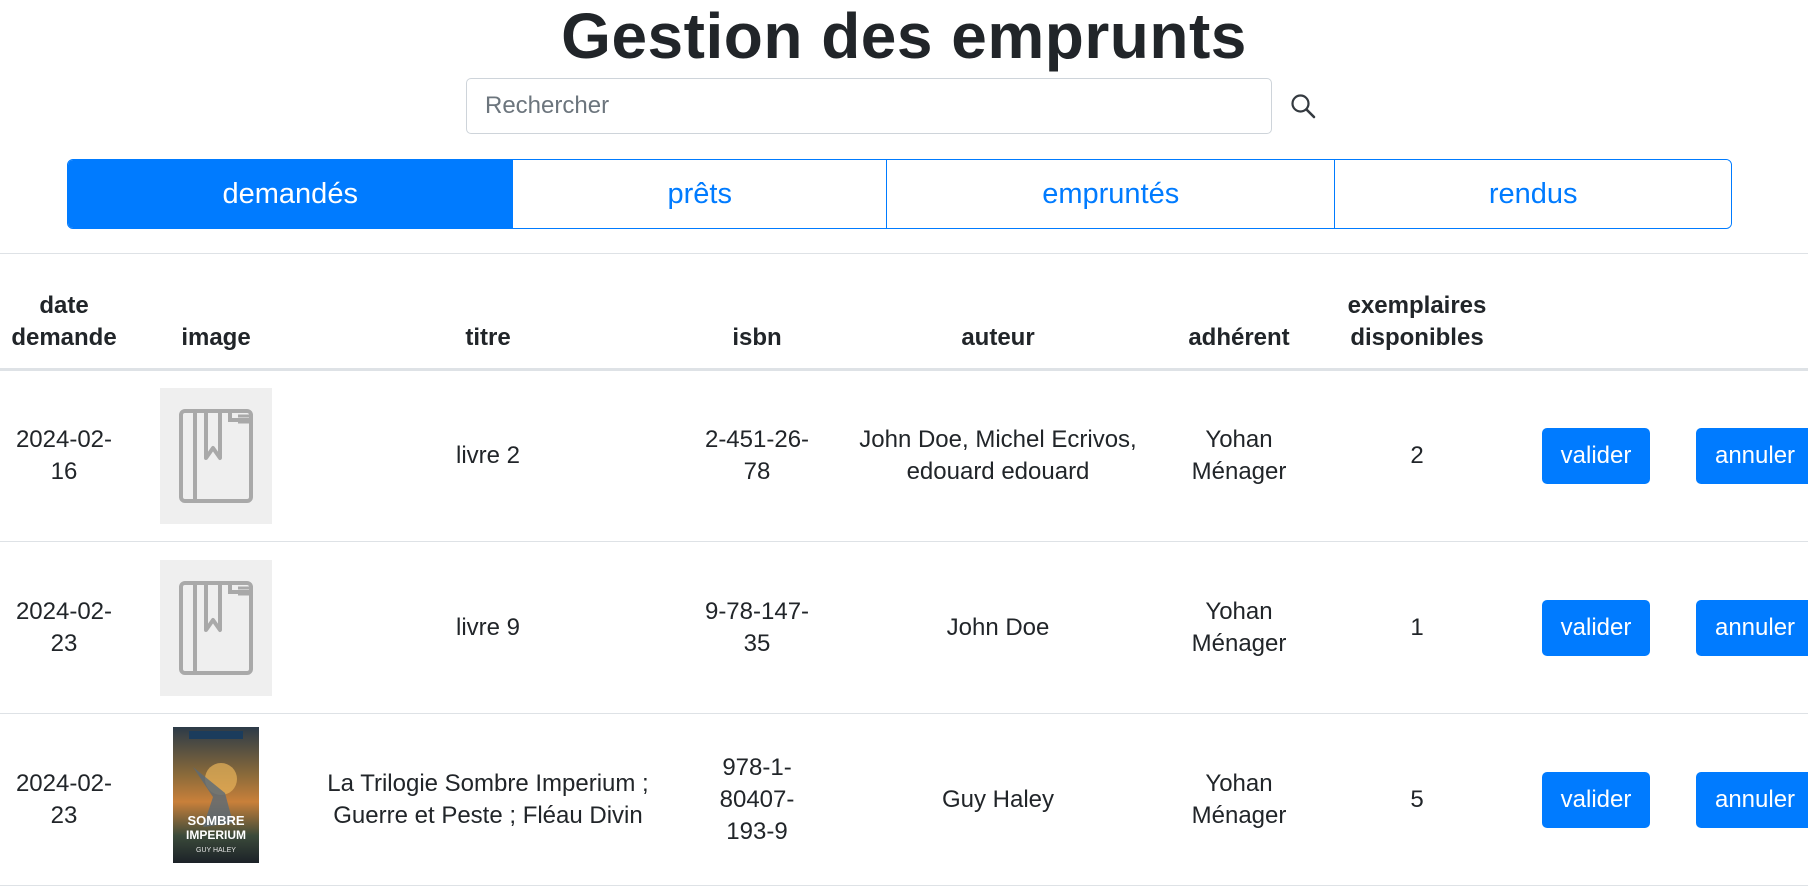 This screenshot has height=886, width=1808. Describe the element at coordinates (757, 611) in the screenshot. I see `isbn-part: 9-78-147-` at that location.